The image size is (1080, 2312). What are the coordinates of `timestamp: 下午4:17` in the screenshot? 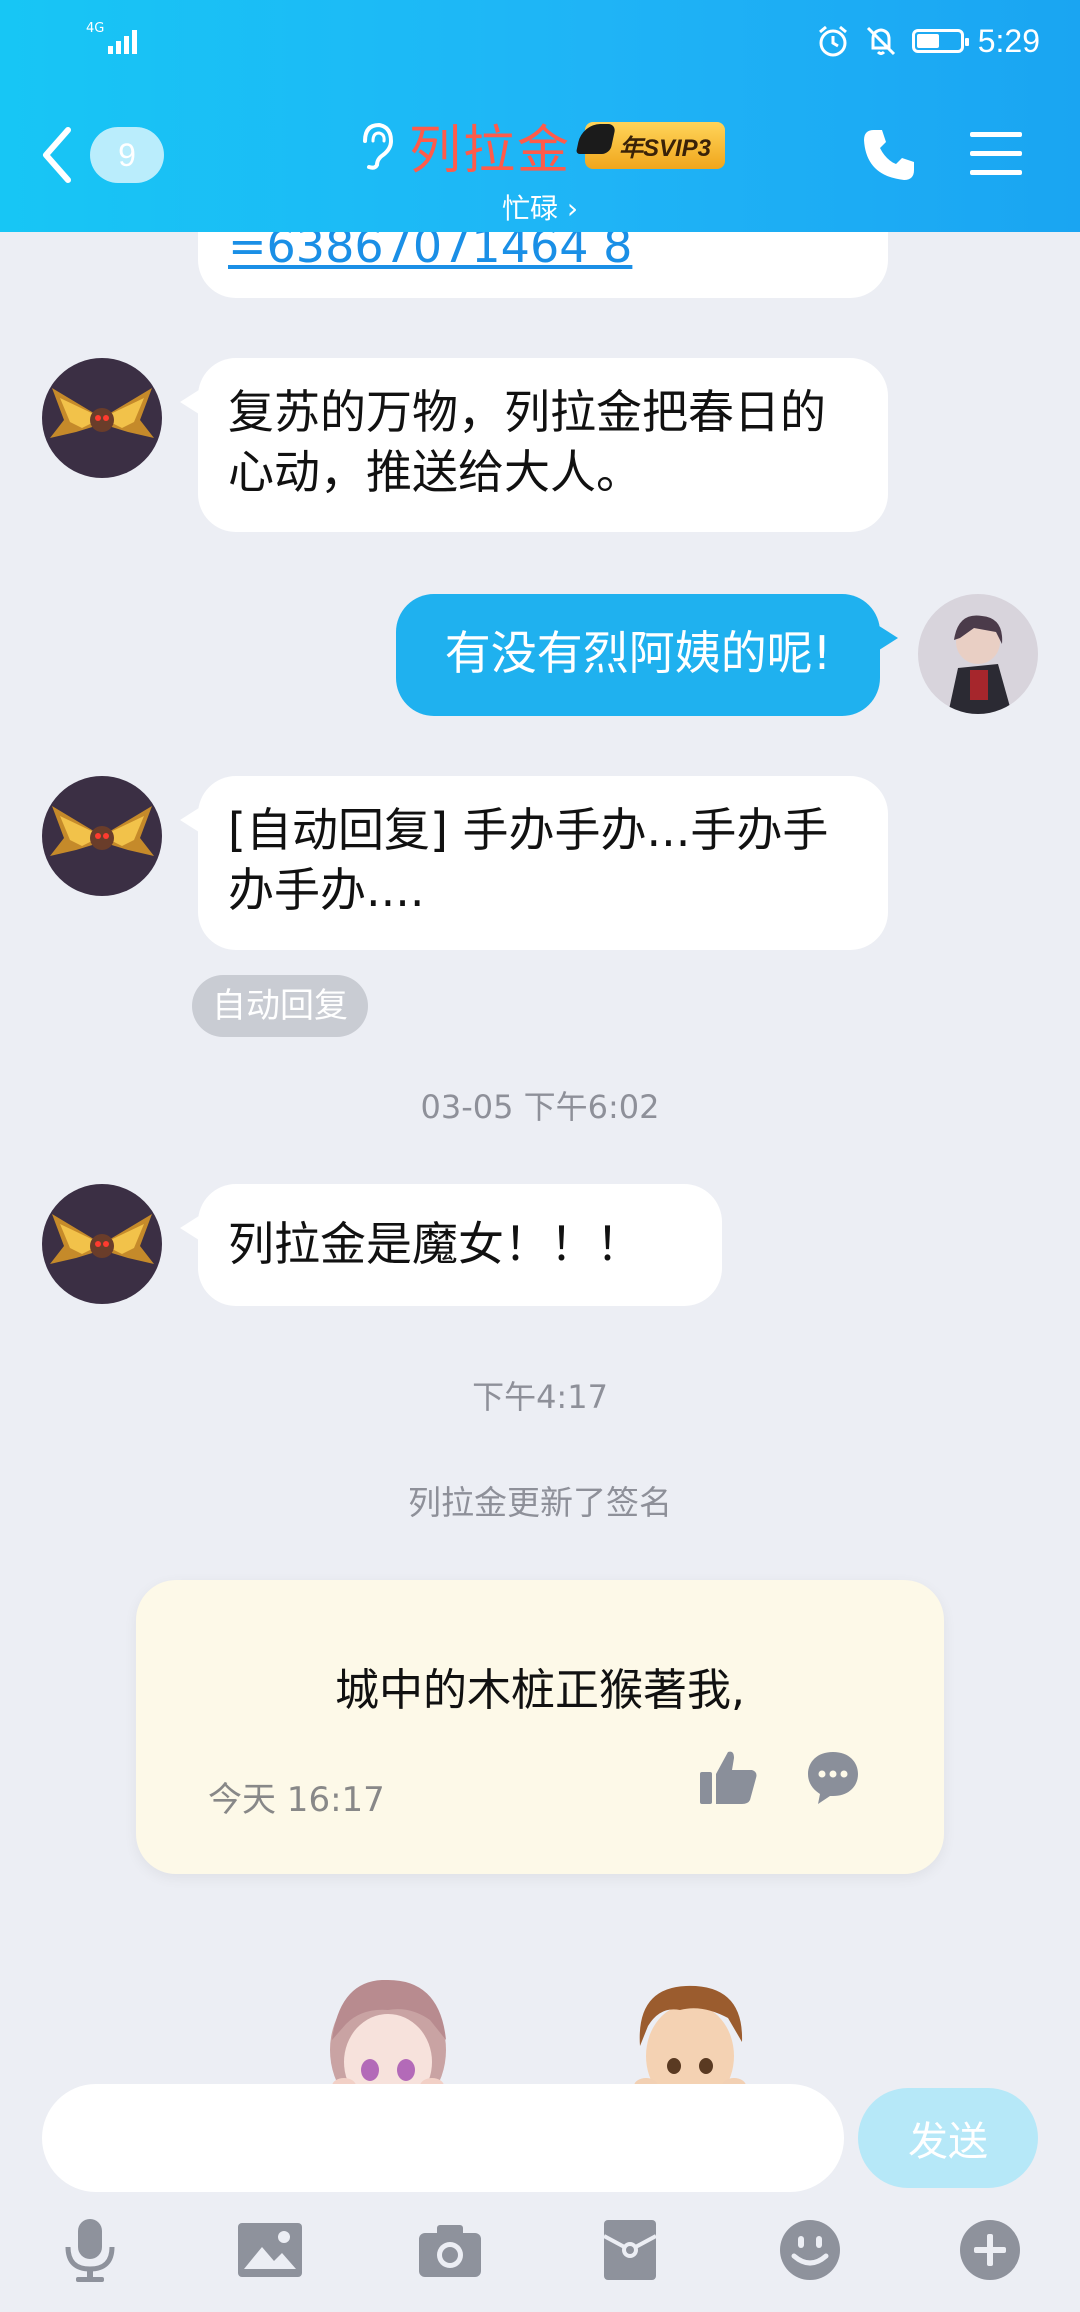 It's located at (540, 1397).